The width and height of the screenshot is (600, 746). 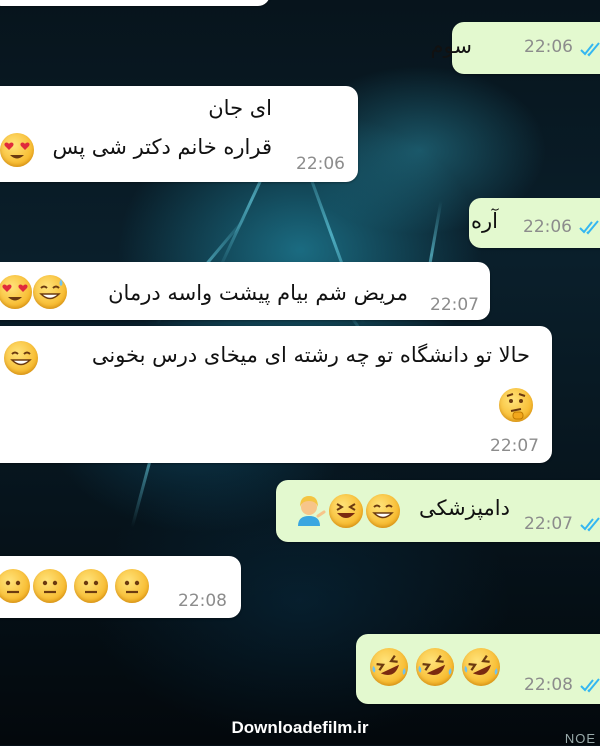 I want to click on thinking-emoji-icon, so click(x=516, y=405).